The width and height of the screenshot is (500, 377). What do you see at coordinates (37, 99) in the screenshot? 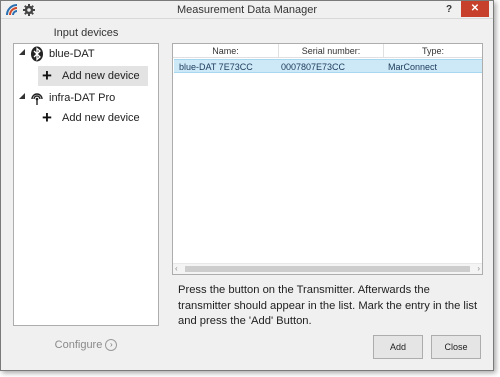
I see `infrared-antenna-icon` at bounding box center [37, 99].